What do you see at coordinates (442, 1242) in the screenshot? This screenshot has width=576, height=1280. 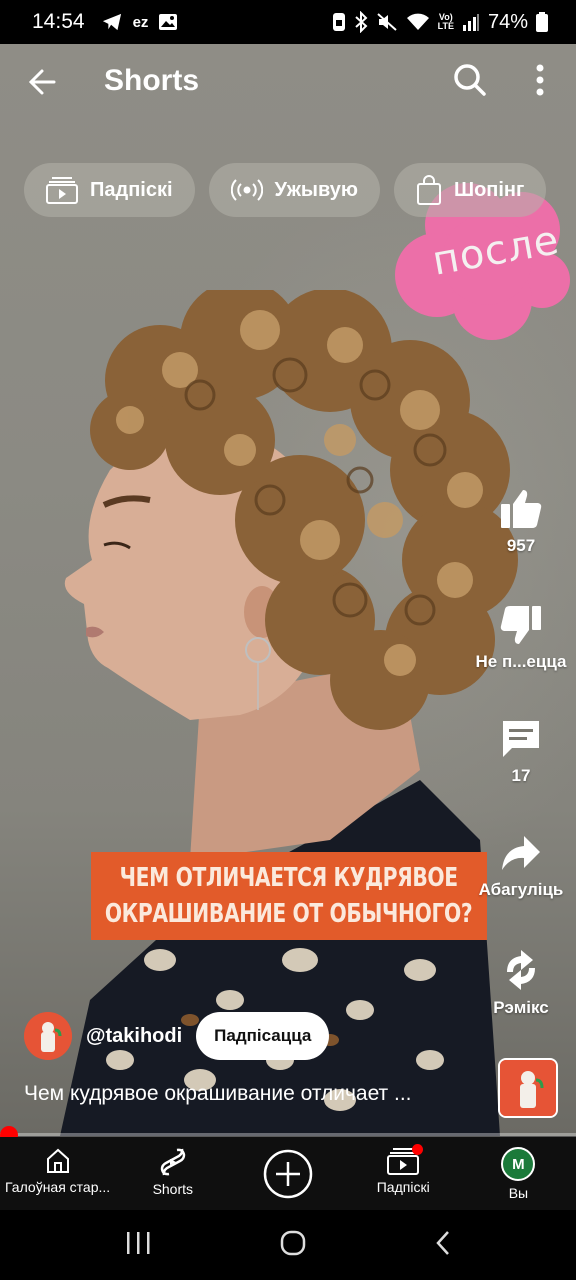 I see `back-chevron-icon` at bounding box center [442, 1242].